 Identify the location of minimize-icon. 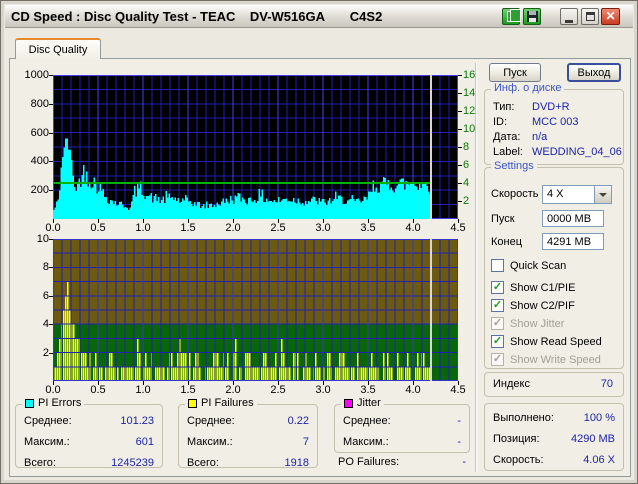
(569, 21).